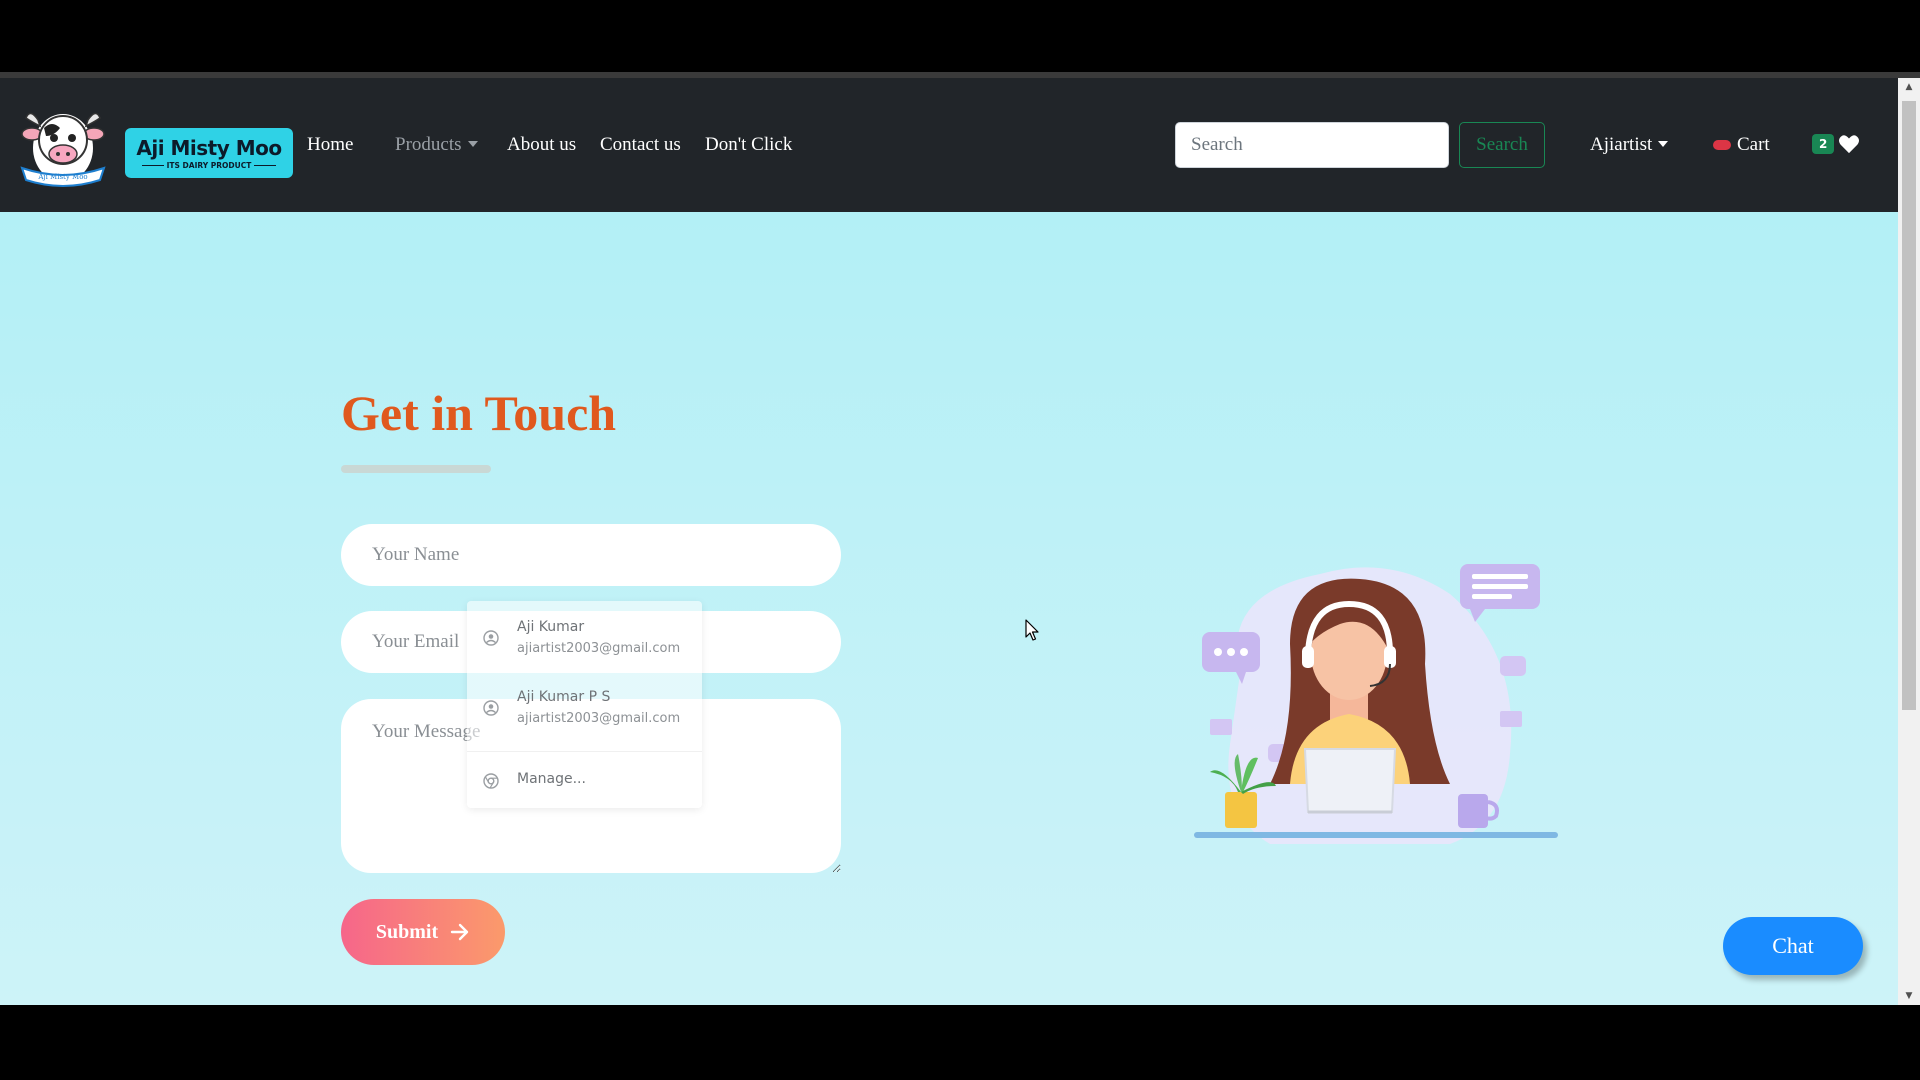 This screenshot has height=1080, width=1920. Describe the element at coordinates (209, 147) in the screenshot. I see `brand-name: Aji Misty Moo` at that location.